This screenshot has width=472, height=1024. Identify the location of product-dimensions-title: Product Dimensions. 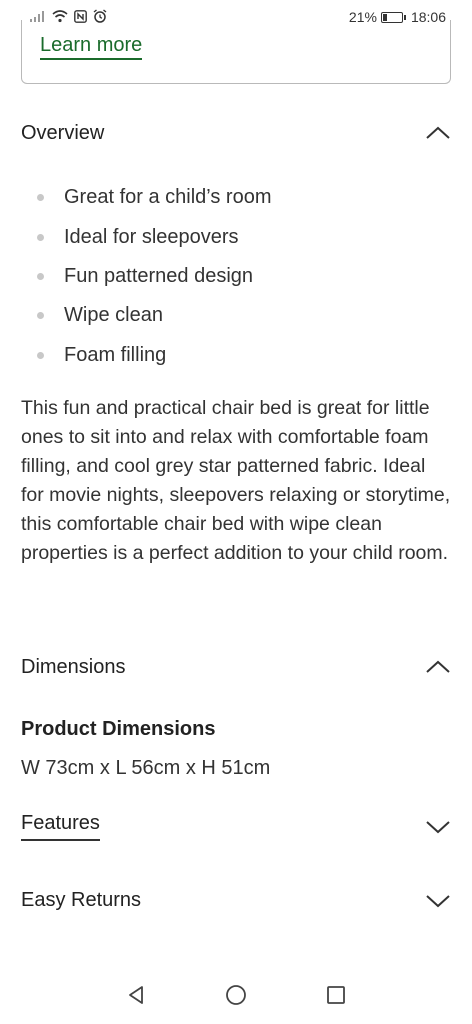
(118, 729).